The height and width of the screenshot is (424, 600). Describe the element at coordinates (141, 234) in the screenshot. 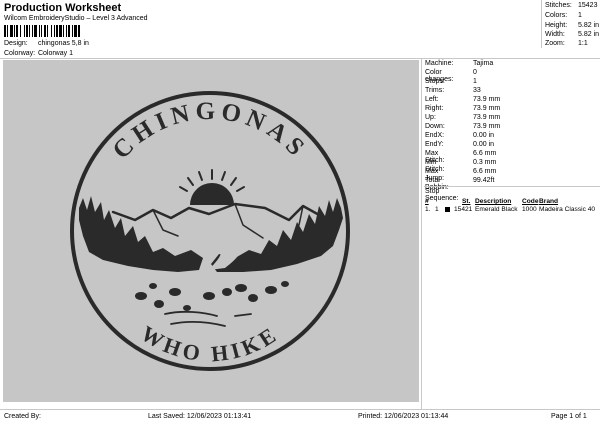

I see `forest-left` at that location.